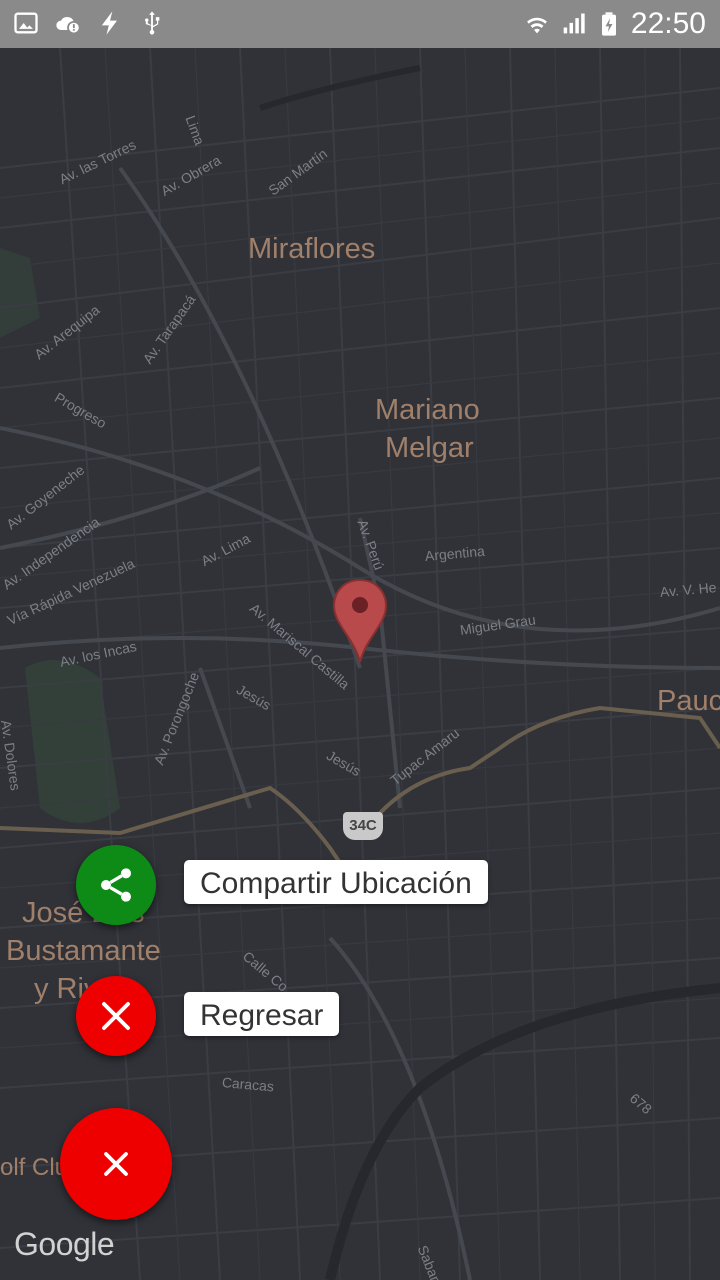  What do you see at coordinates (668, 23) in the screenshot?
I see `clock-time: 22:50` at bounding box center [668, 23].